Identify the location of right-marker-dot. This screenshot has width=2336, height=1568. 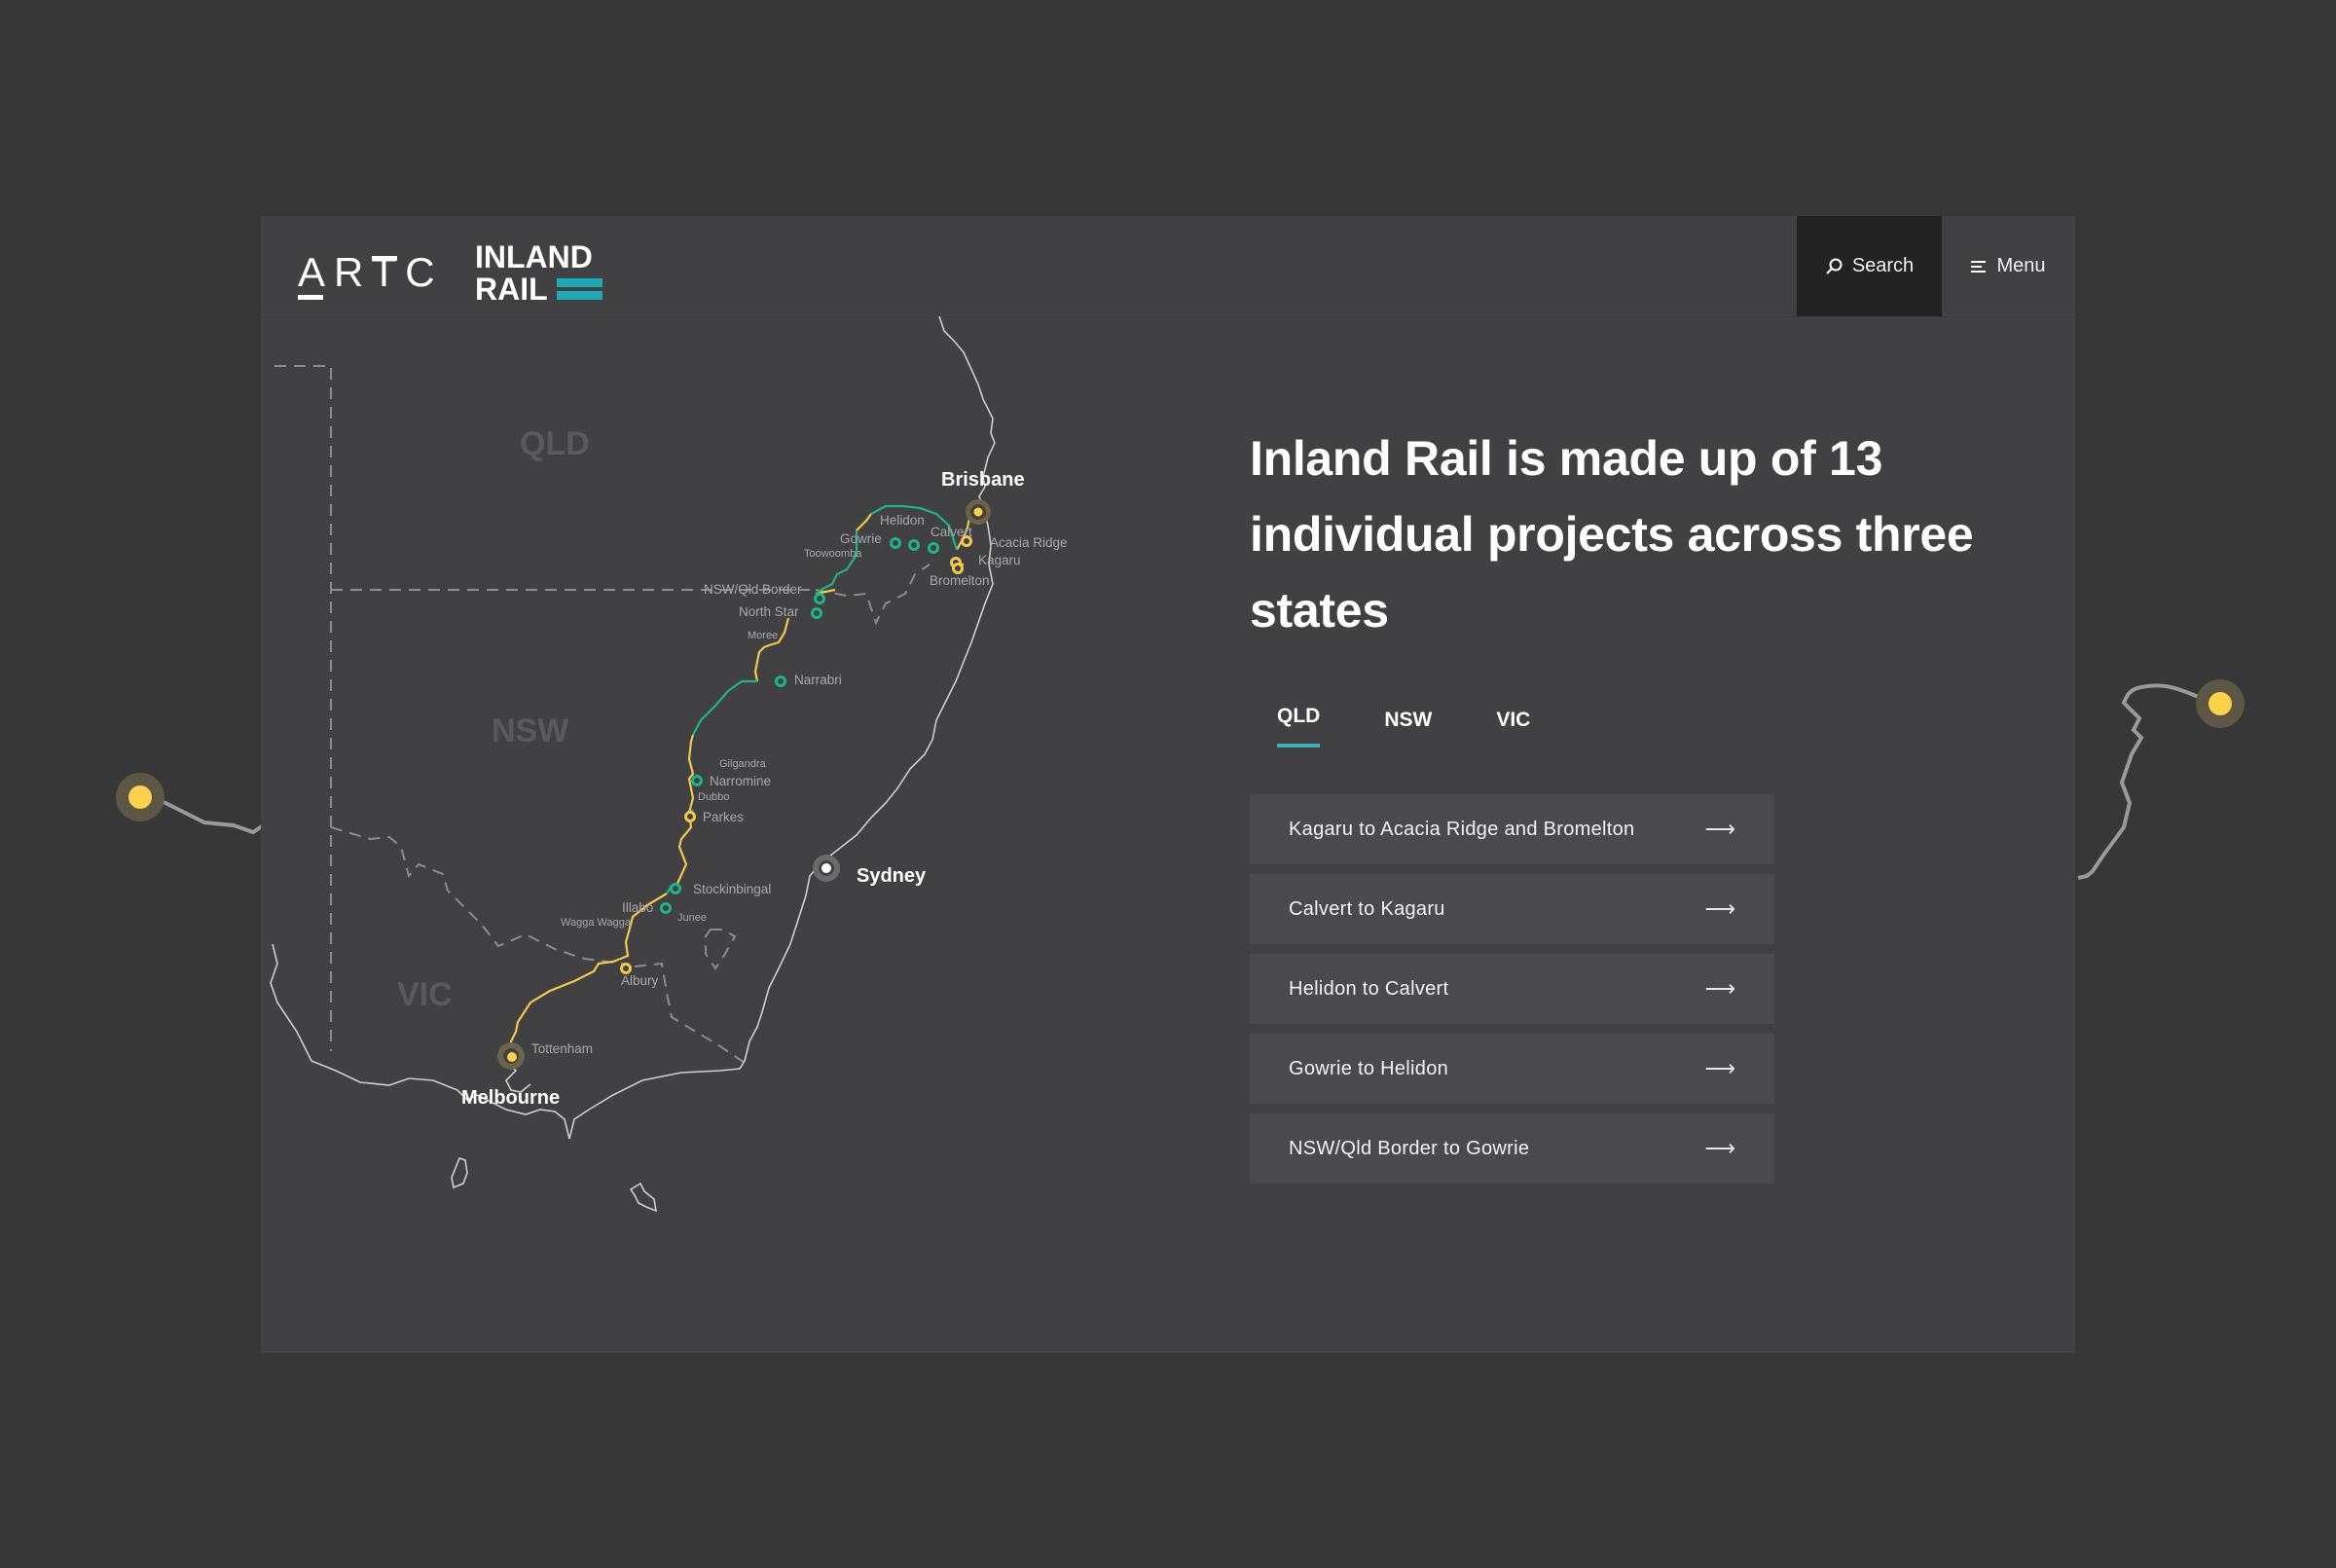
(2220, 703).